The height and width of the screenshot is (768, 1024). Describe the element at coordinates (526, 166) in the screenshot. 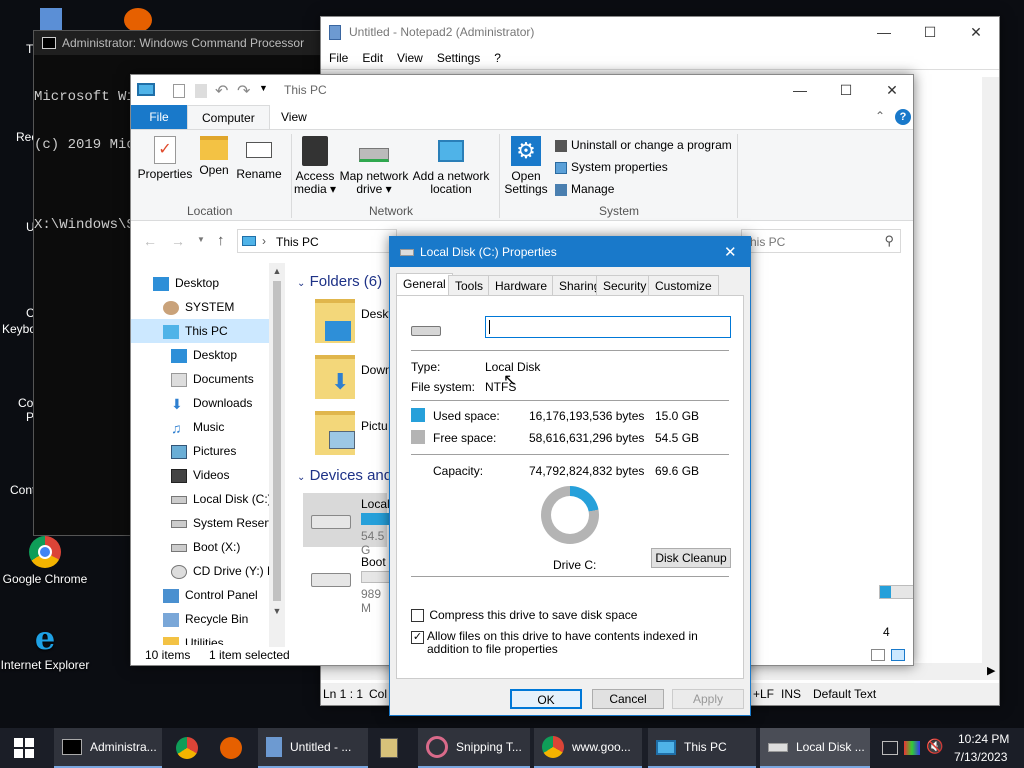

I see `open-settings-button: ⚙ Open Settings` at that location.